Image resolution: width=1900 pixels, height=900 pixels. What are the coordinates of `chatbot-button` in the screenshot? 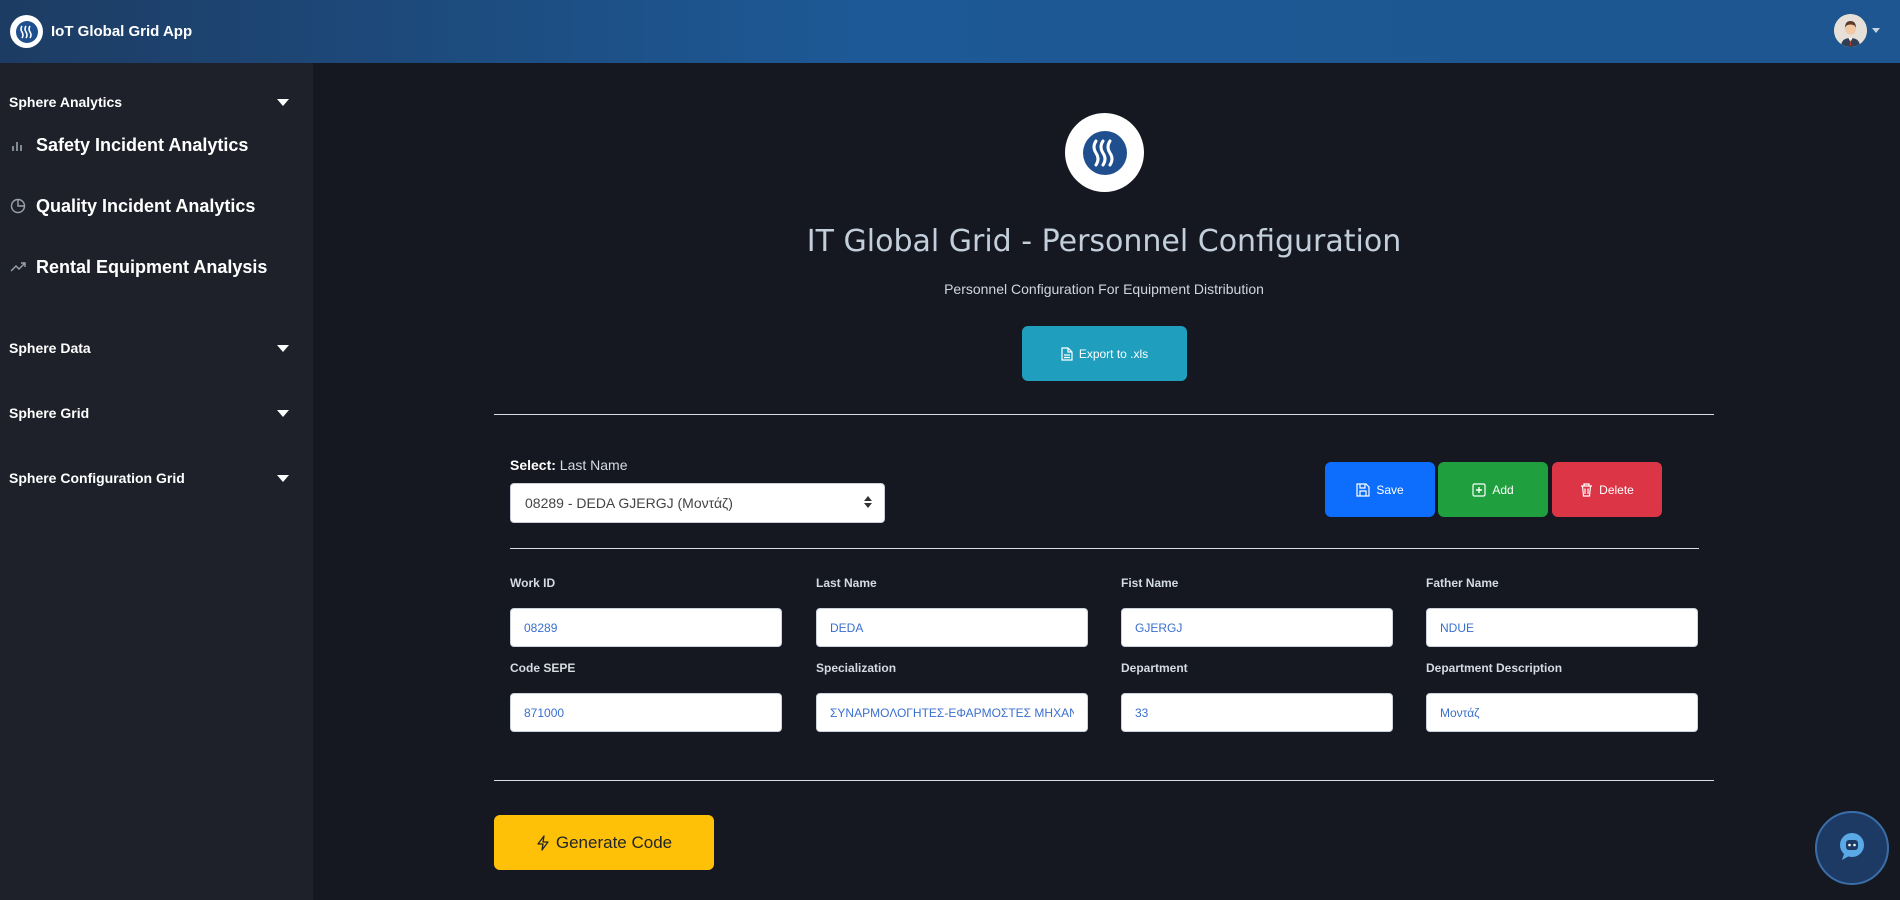 It's located at (1852, 848).